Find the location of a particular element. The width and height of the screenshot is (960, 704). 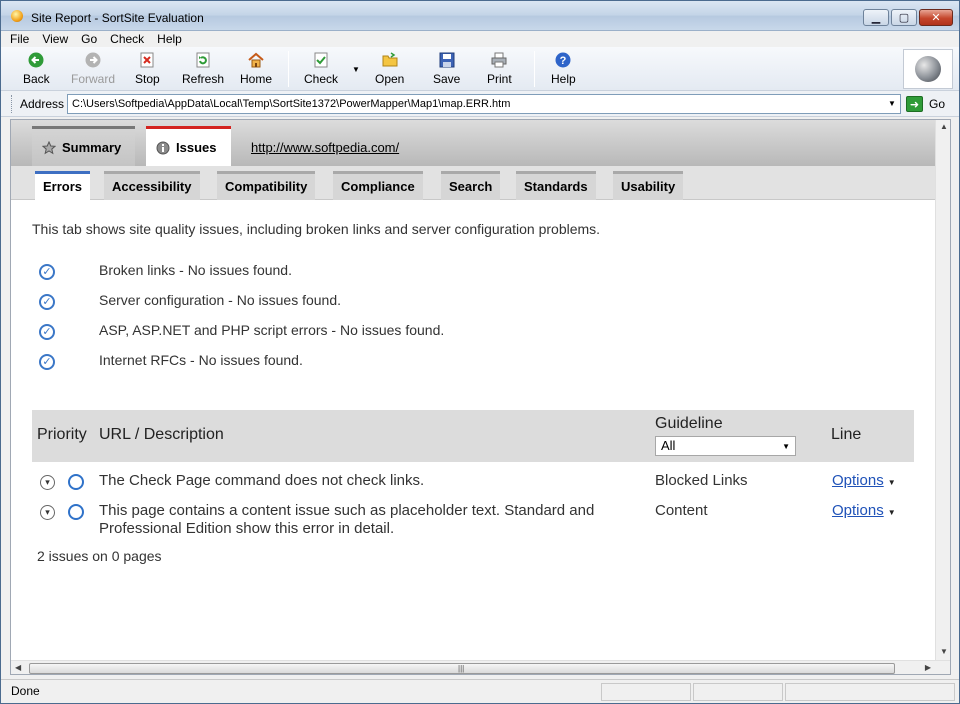

issue-guideline: Blocked Links is located at coordinates (701, 480).